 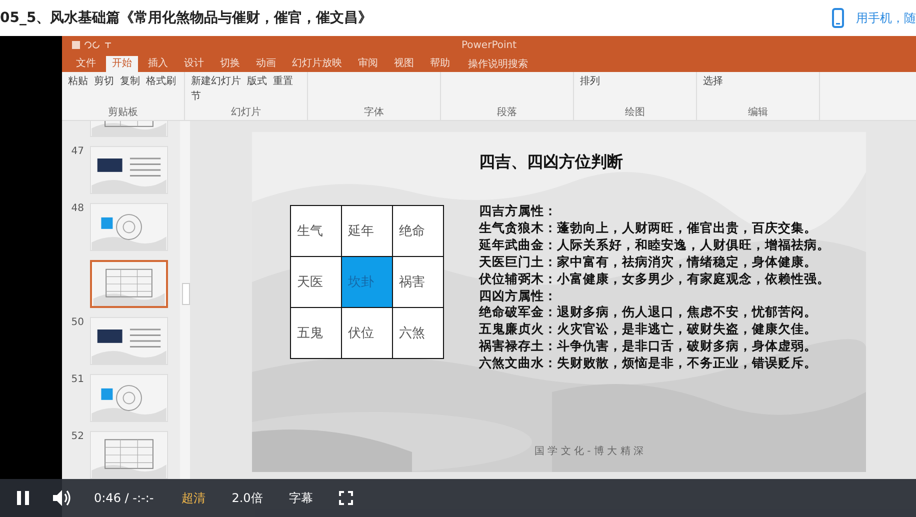 What do you see at coordinates (124, 498) in the screenshot?
I see `time-display: 0:46 / -:-:-` at bounding box center [124, 498].